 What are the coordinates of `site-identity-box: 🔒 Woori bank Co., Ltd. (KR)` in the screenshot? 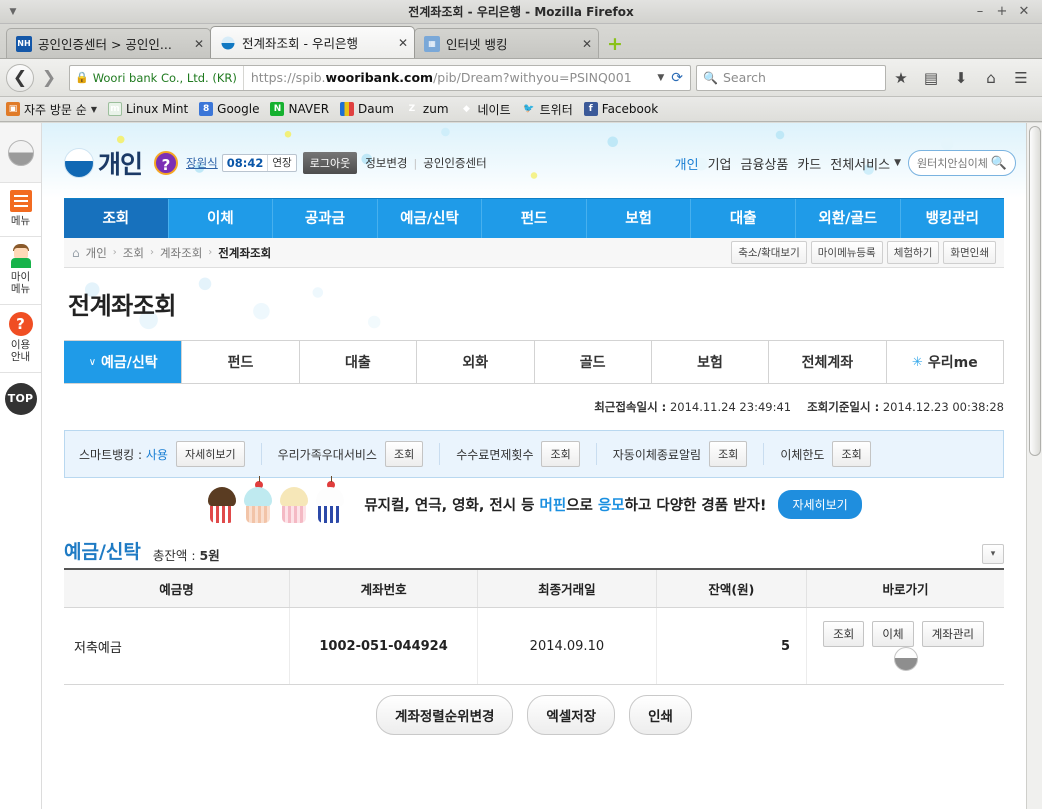 It's located at (157, 77).